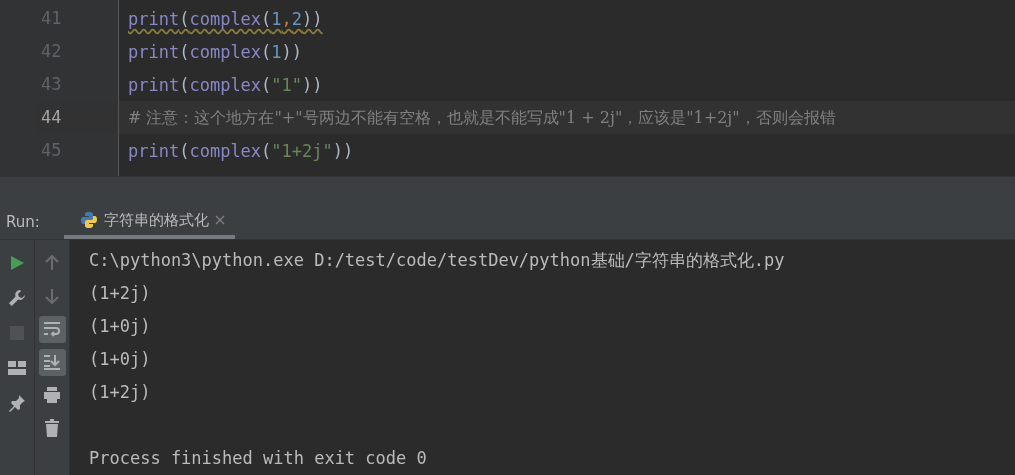 The width and height of the screenshot is (1015, 475). I want to click on code-line: print(complex(1,2)), so click(225, 18).